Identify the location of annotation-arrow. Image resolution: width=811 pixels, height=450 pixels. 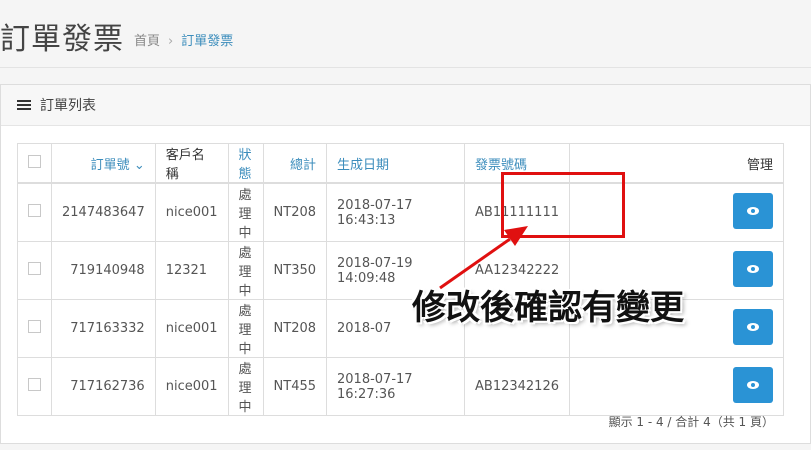
(483, 258).